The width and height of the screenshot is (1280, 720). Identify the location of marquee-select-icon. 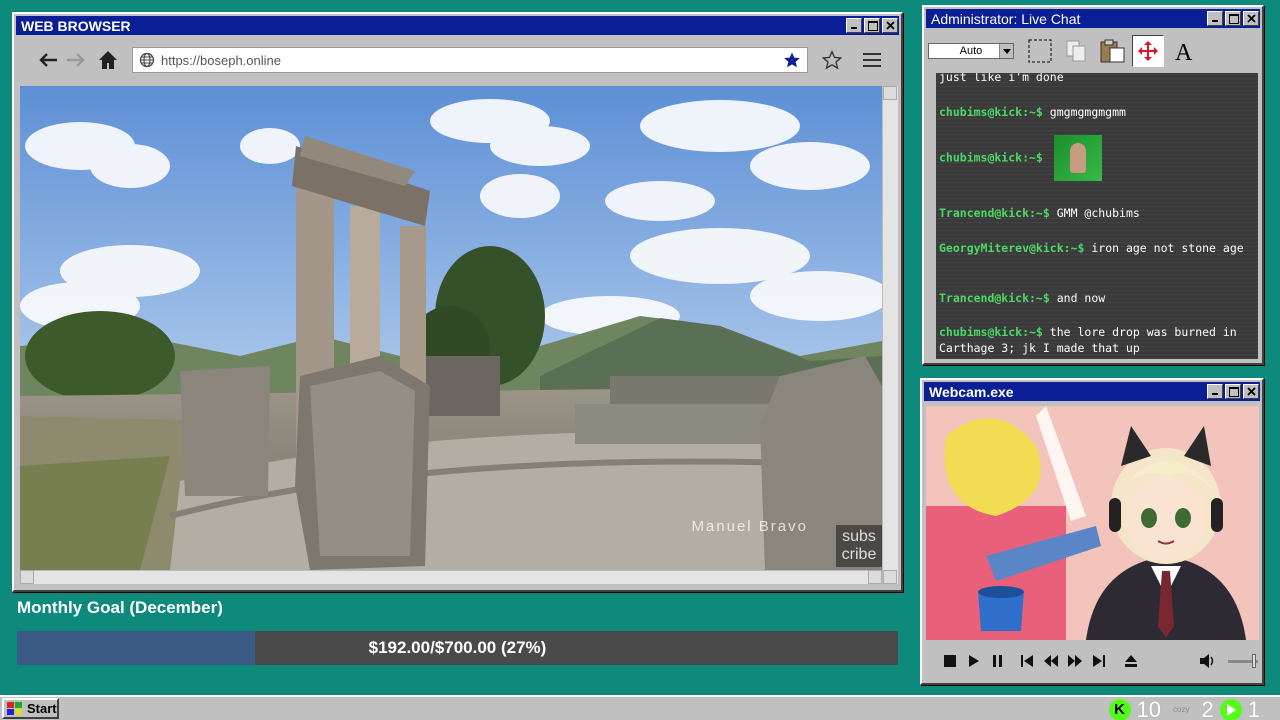
(1040, 51).